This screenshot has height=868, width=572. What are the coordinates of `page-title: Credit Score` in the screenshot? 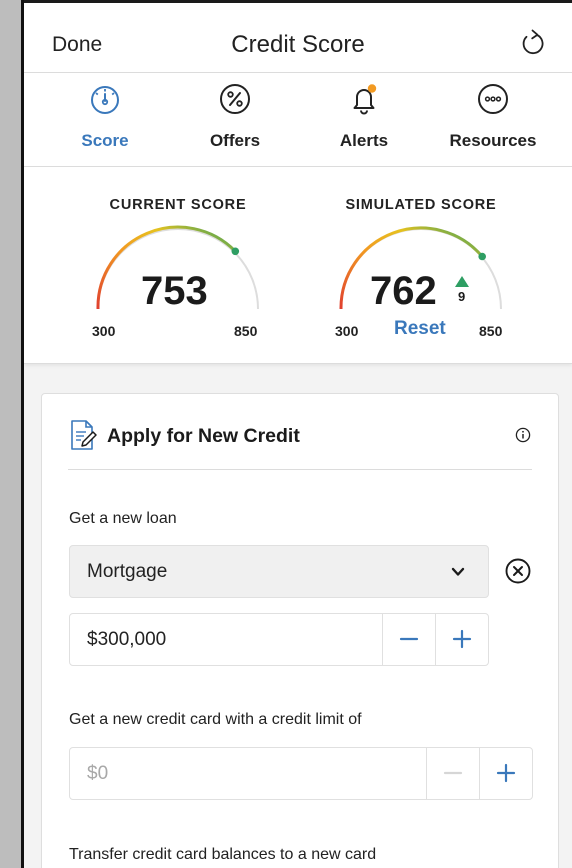 It's located at (298, 44).